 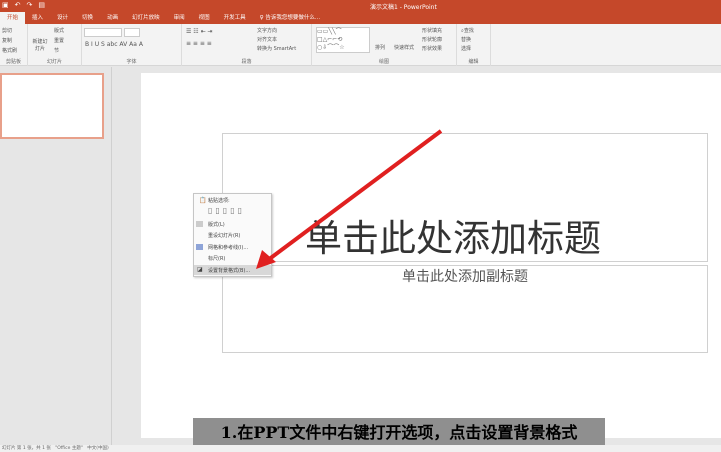 I want to click on theme-name: "Office 主题", so click(x=69, y=448).